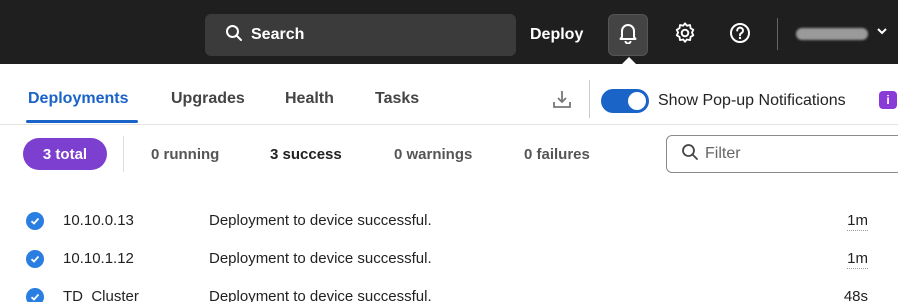  I want to click on tab-upgrades: Upgrades, so click(208, 99).